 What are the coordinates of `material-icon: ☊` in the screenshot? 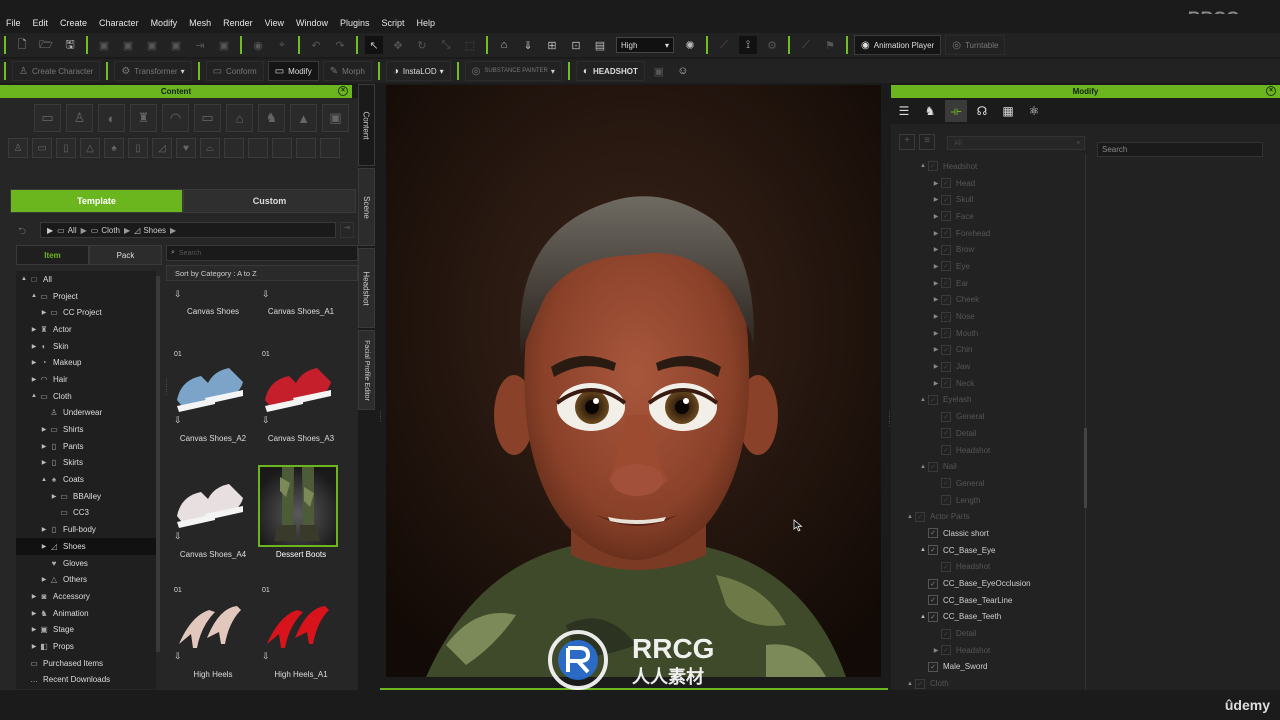 It's located at (982, 111).